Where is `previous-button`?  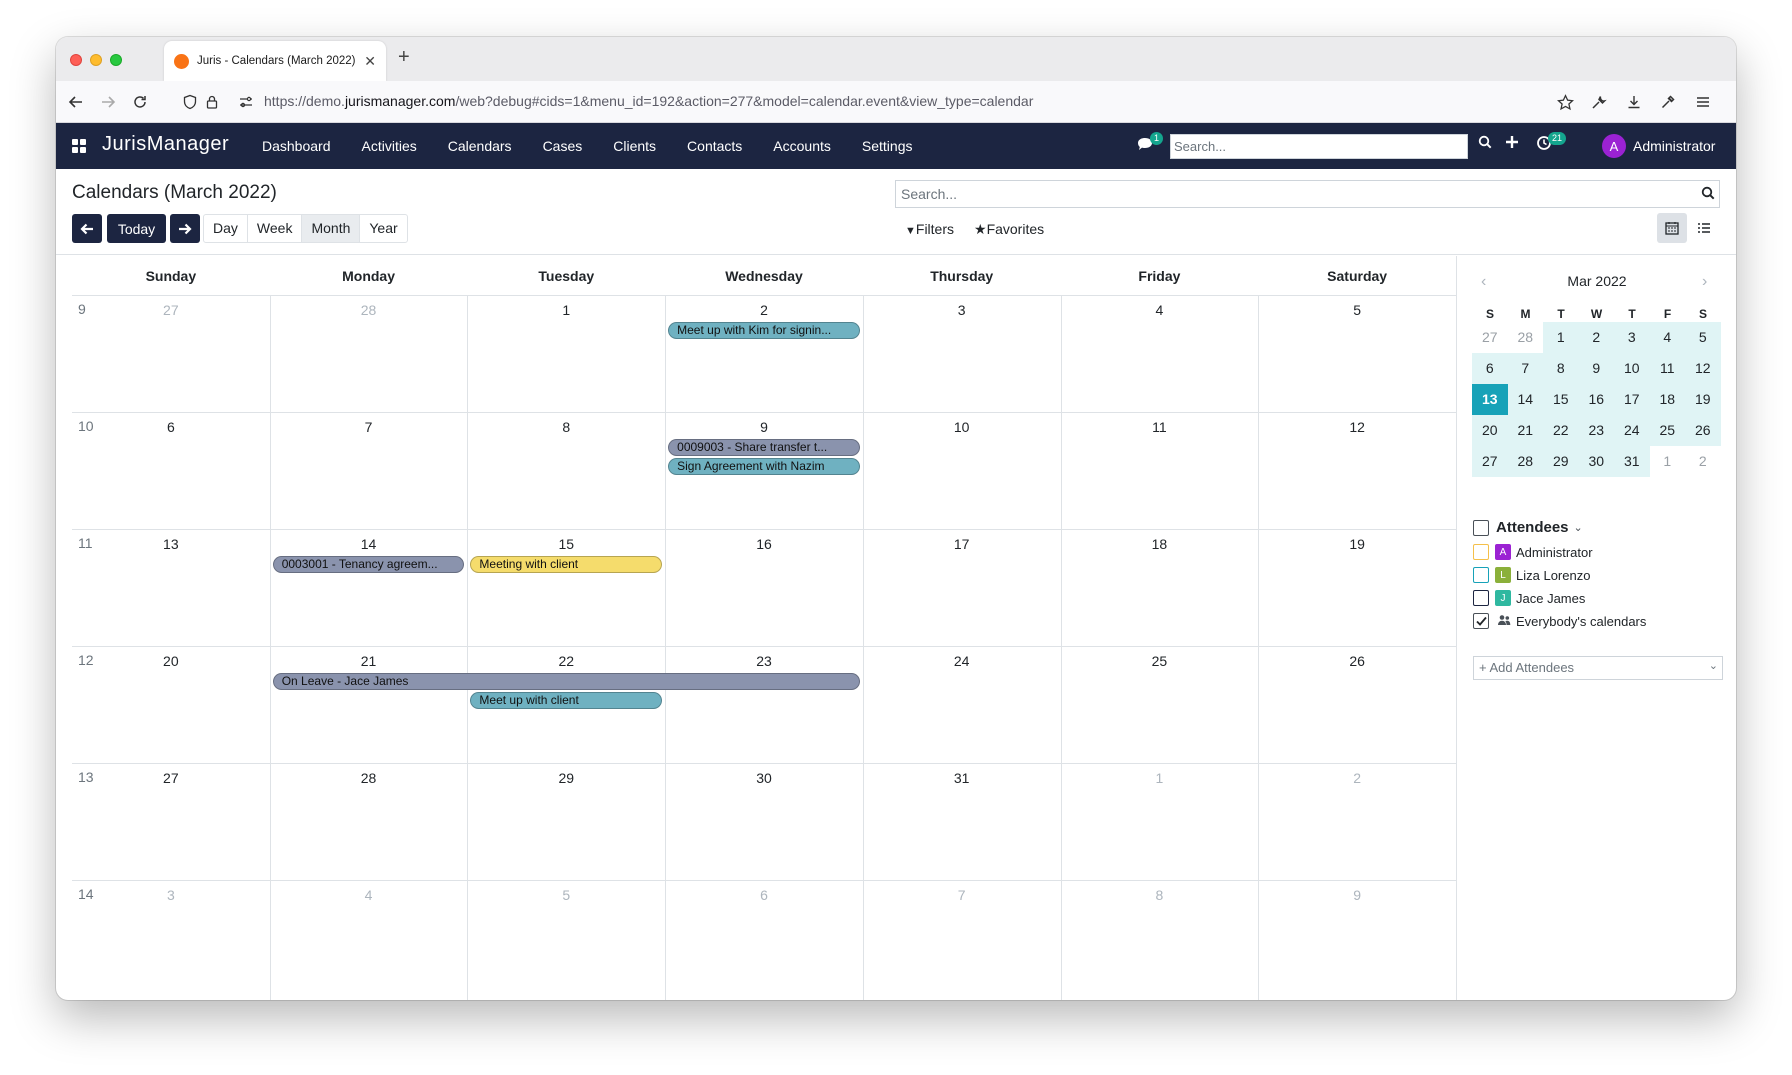 previous-button is located at coordinates (87, 228).